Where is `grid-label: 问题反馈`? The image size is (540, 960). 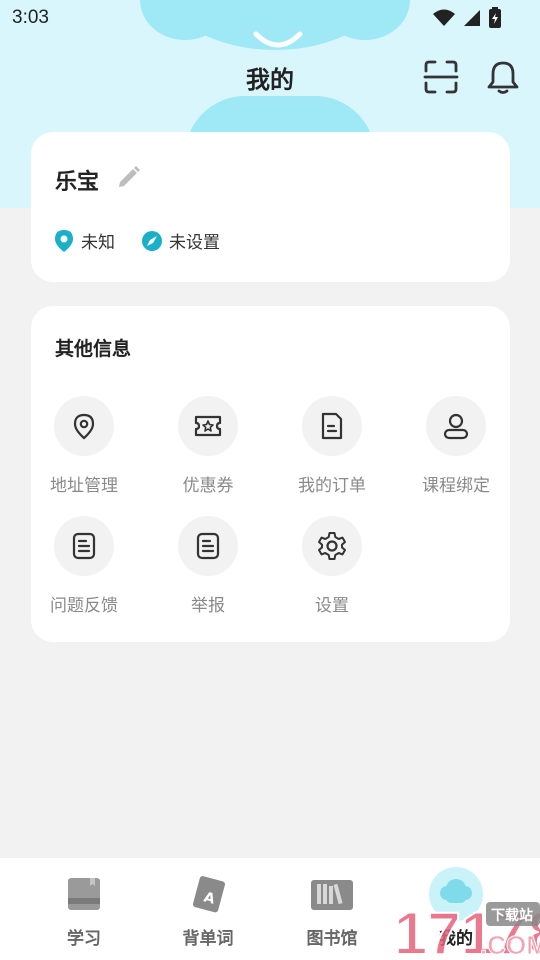 grid-label: 问题反馈 is located at coordinates (84, 606).